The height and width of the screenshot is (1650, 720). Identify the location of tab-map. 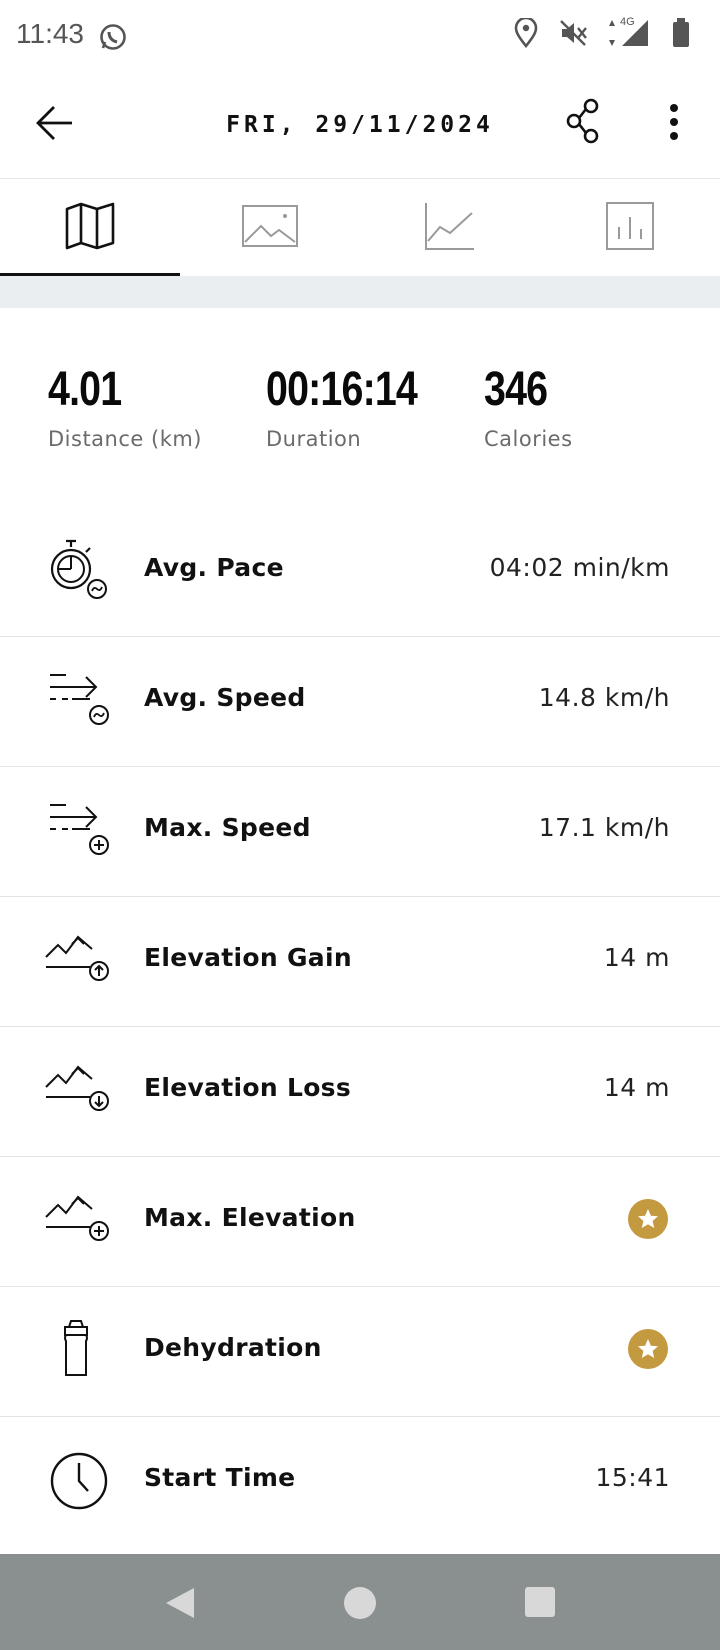
(90, 228).